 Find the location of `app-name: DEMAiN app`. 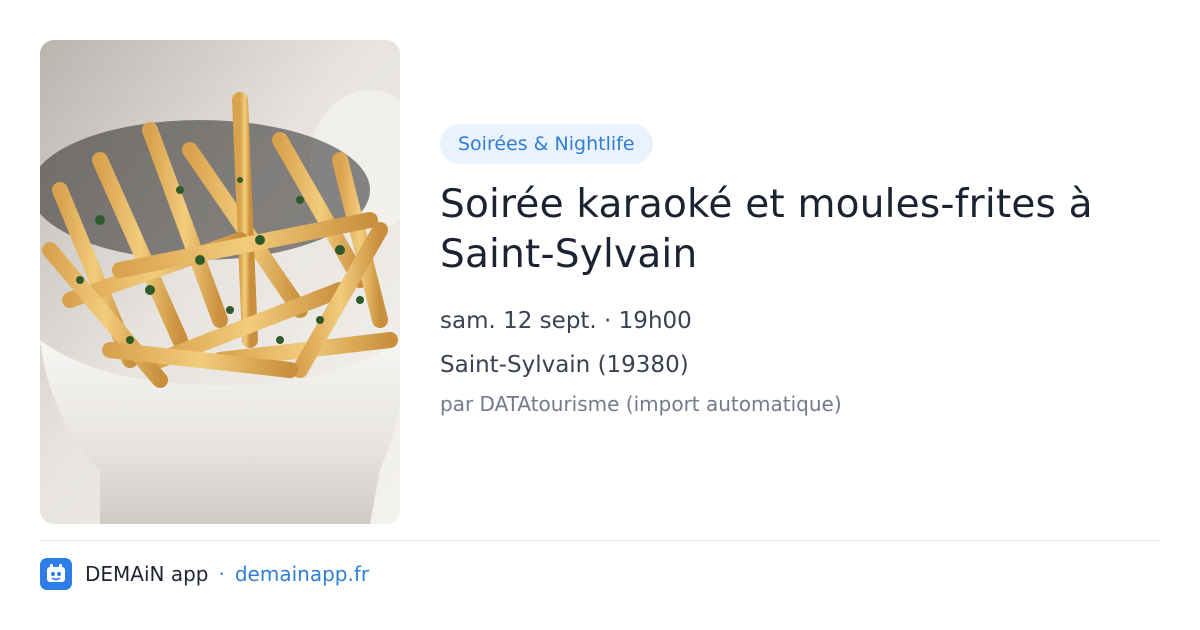

app-name: DEMAiN app is located at coordinates (147, 574).